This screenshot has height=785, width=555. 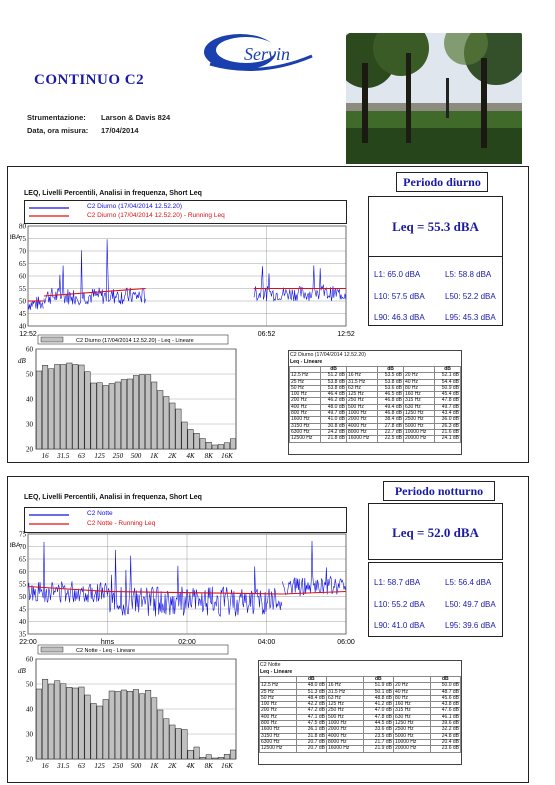 I want to click on ts-ylabel: dBA, so click(x=15, y=545).